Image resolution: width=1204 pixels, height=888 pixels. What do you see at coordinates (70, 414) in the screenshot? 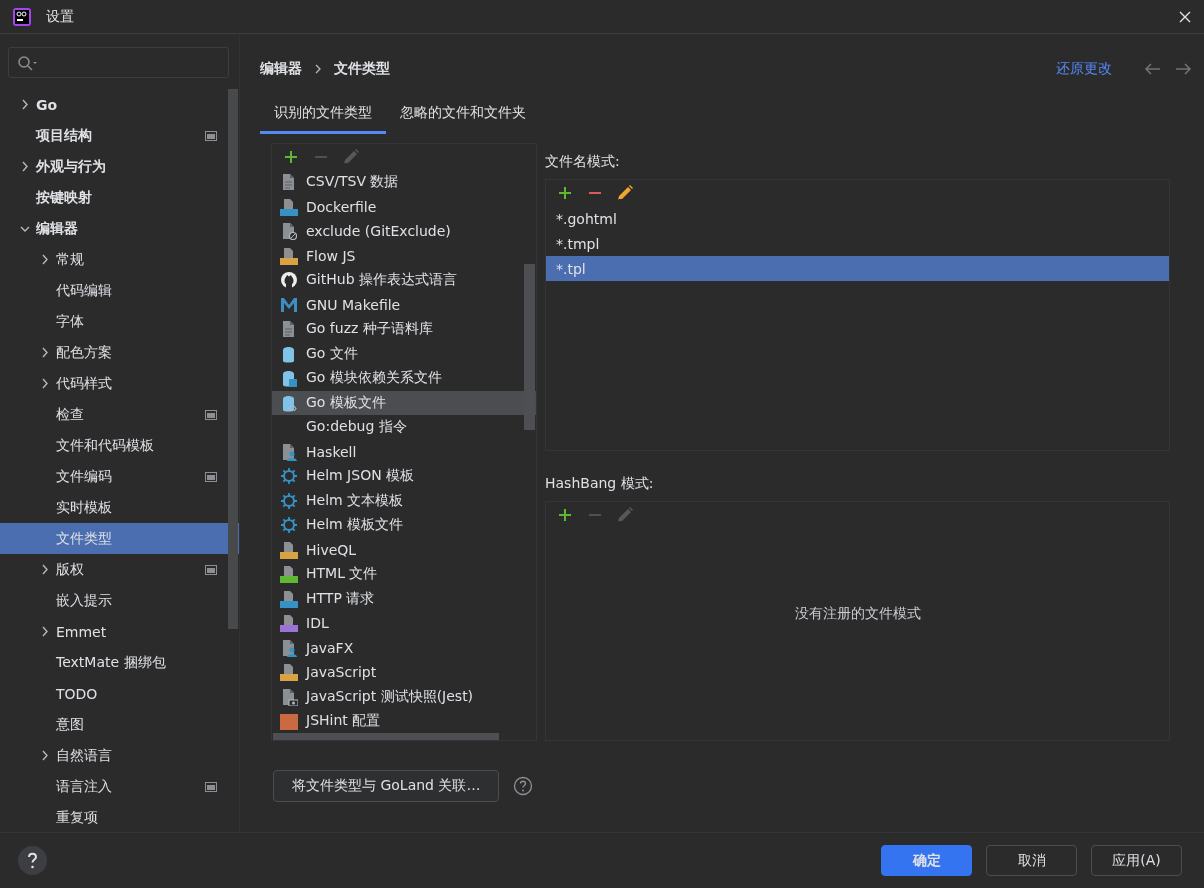
I see `sidebar-item-label: 检查` at bounding box center [70, 414].